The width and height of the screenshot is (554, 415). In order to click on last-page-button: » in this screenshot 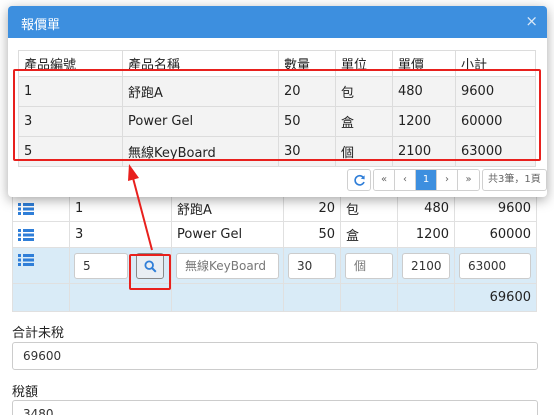, I will do `click(468, 180)`.